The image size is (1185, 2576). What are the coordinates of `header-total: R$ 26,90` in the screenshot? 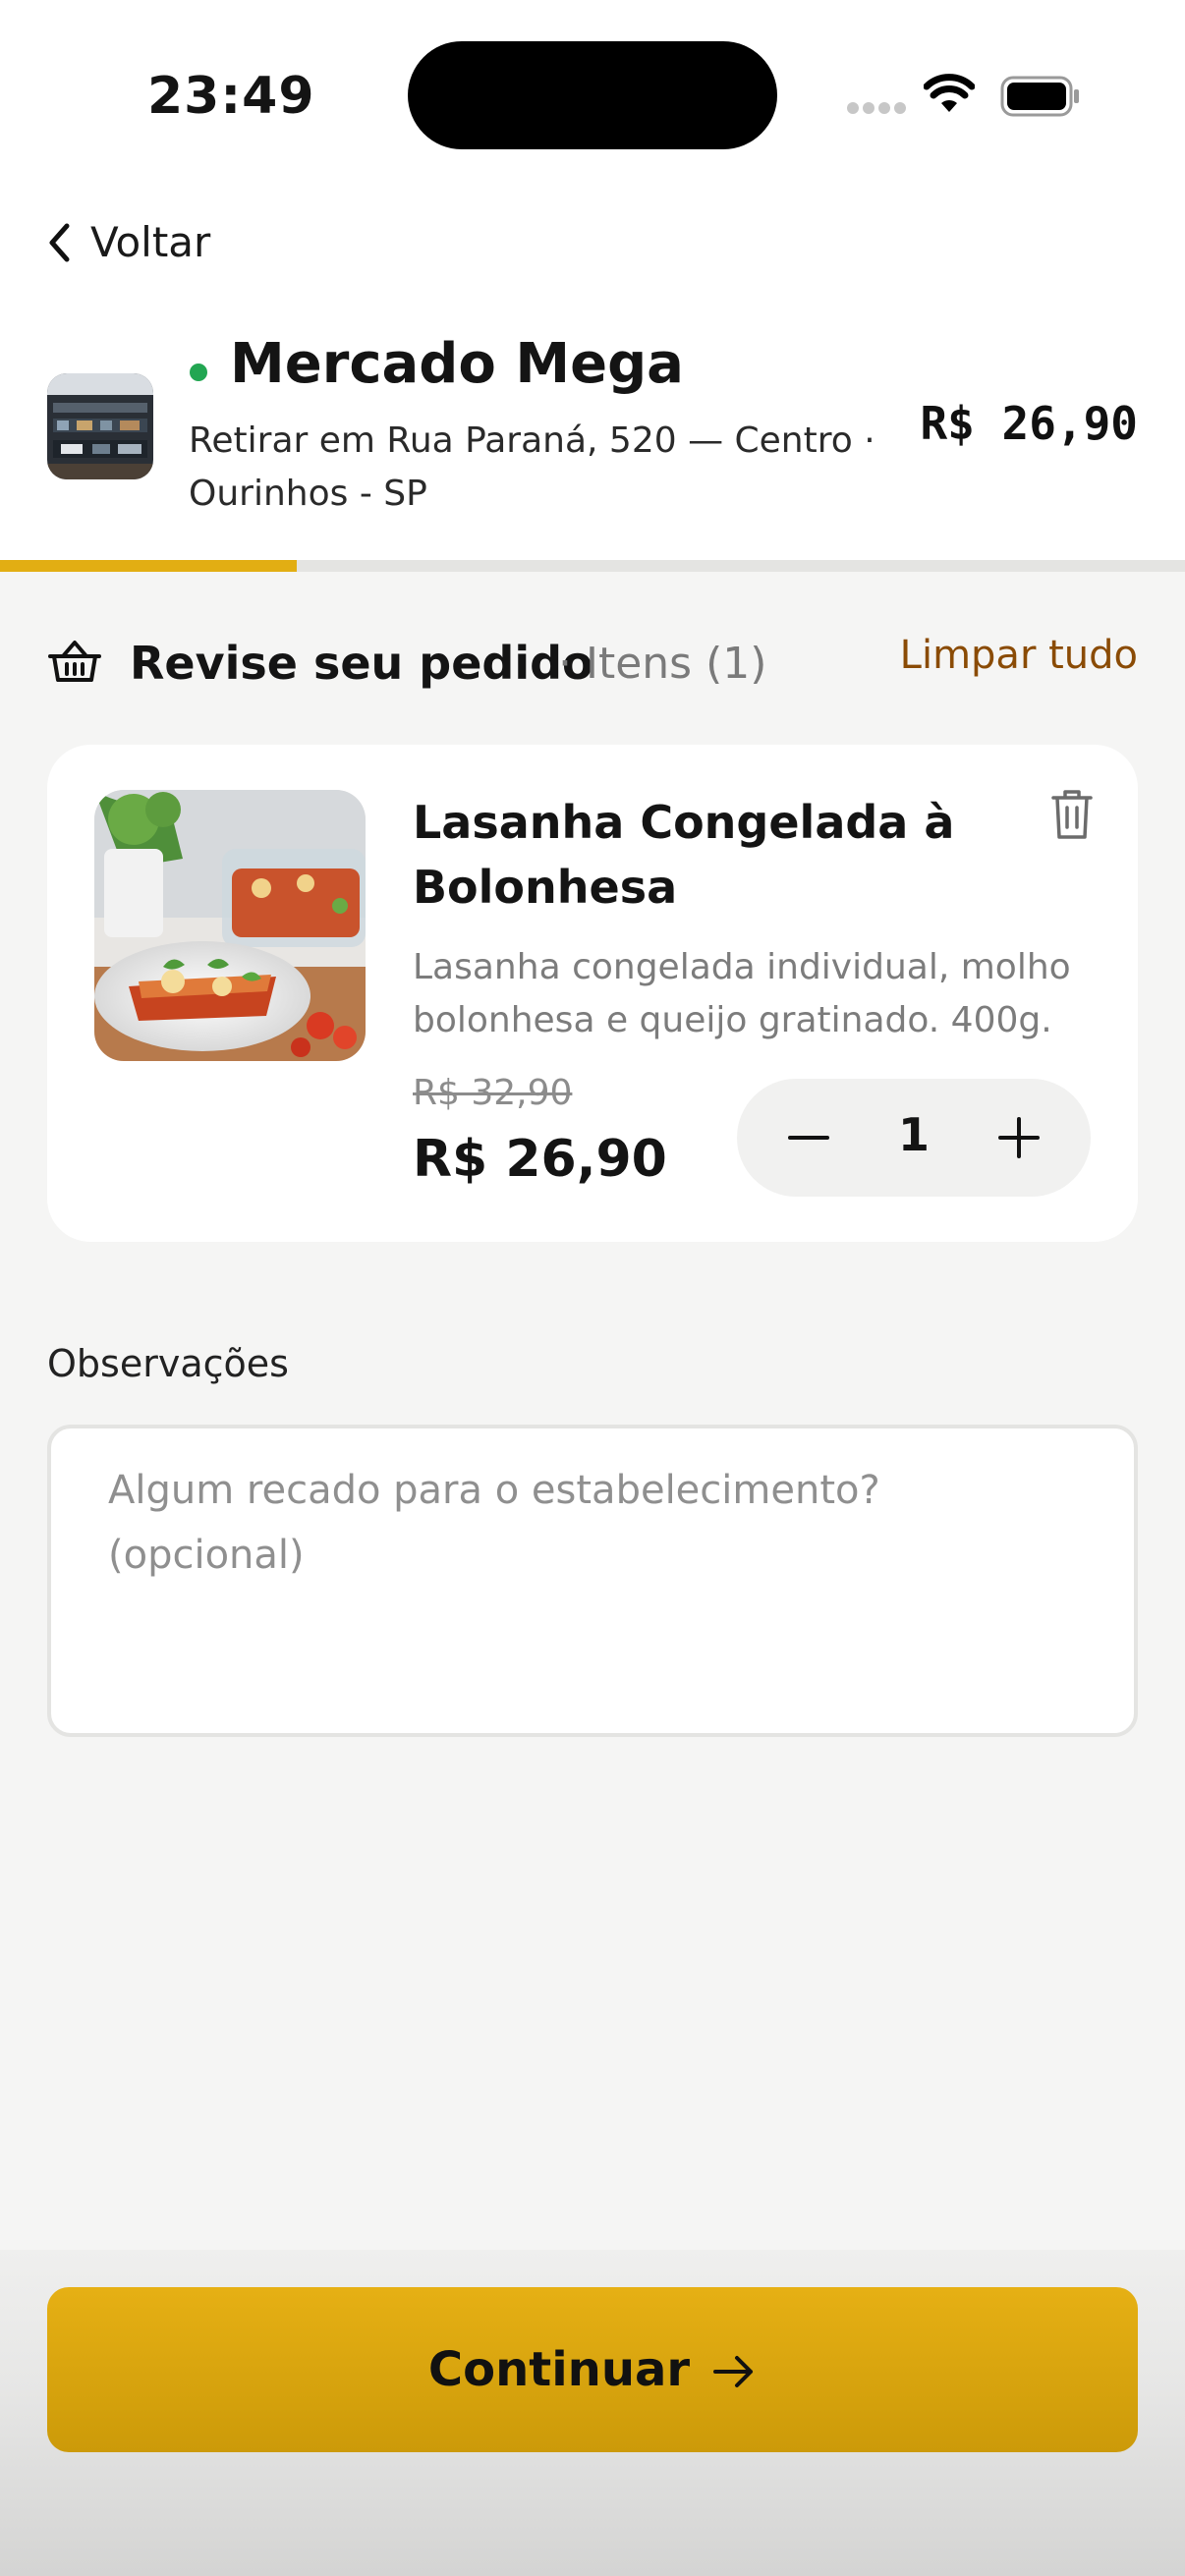 It's located at (1029, 423).